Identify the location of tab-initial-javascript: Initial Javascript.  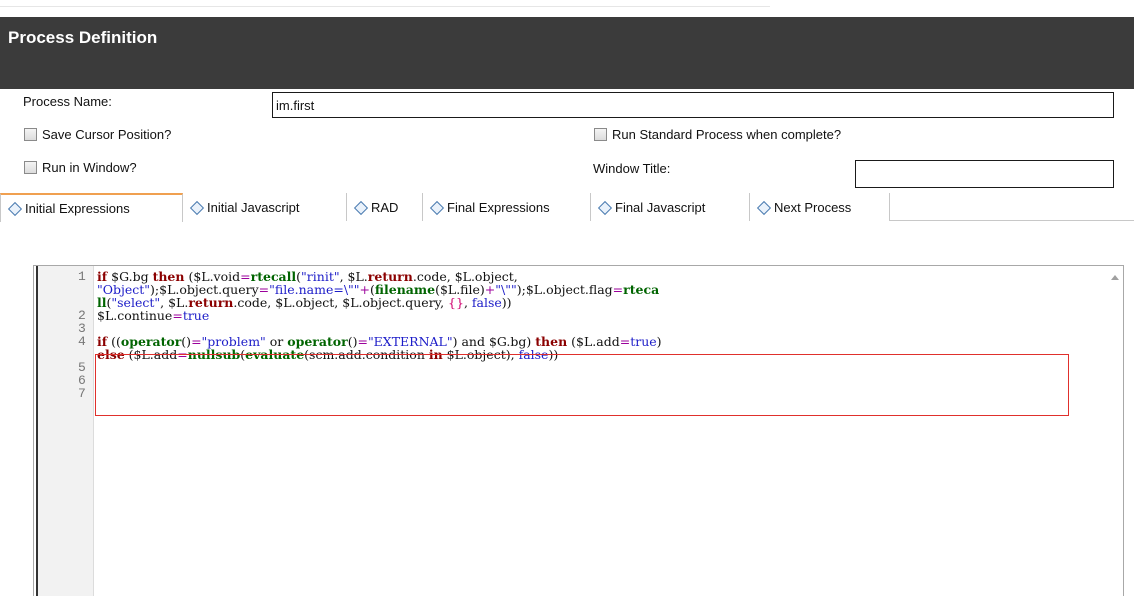
(265, 207).